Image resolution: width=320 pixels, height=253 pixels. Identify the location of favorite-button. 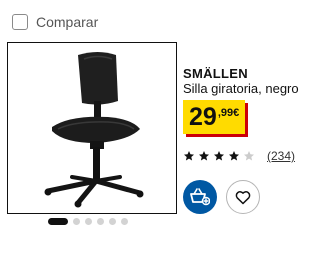
(243, 197).